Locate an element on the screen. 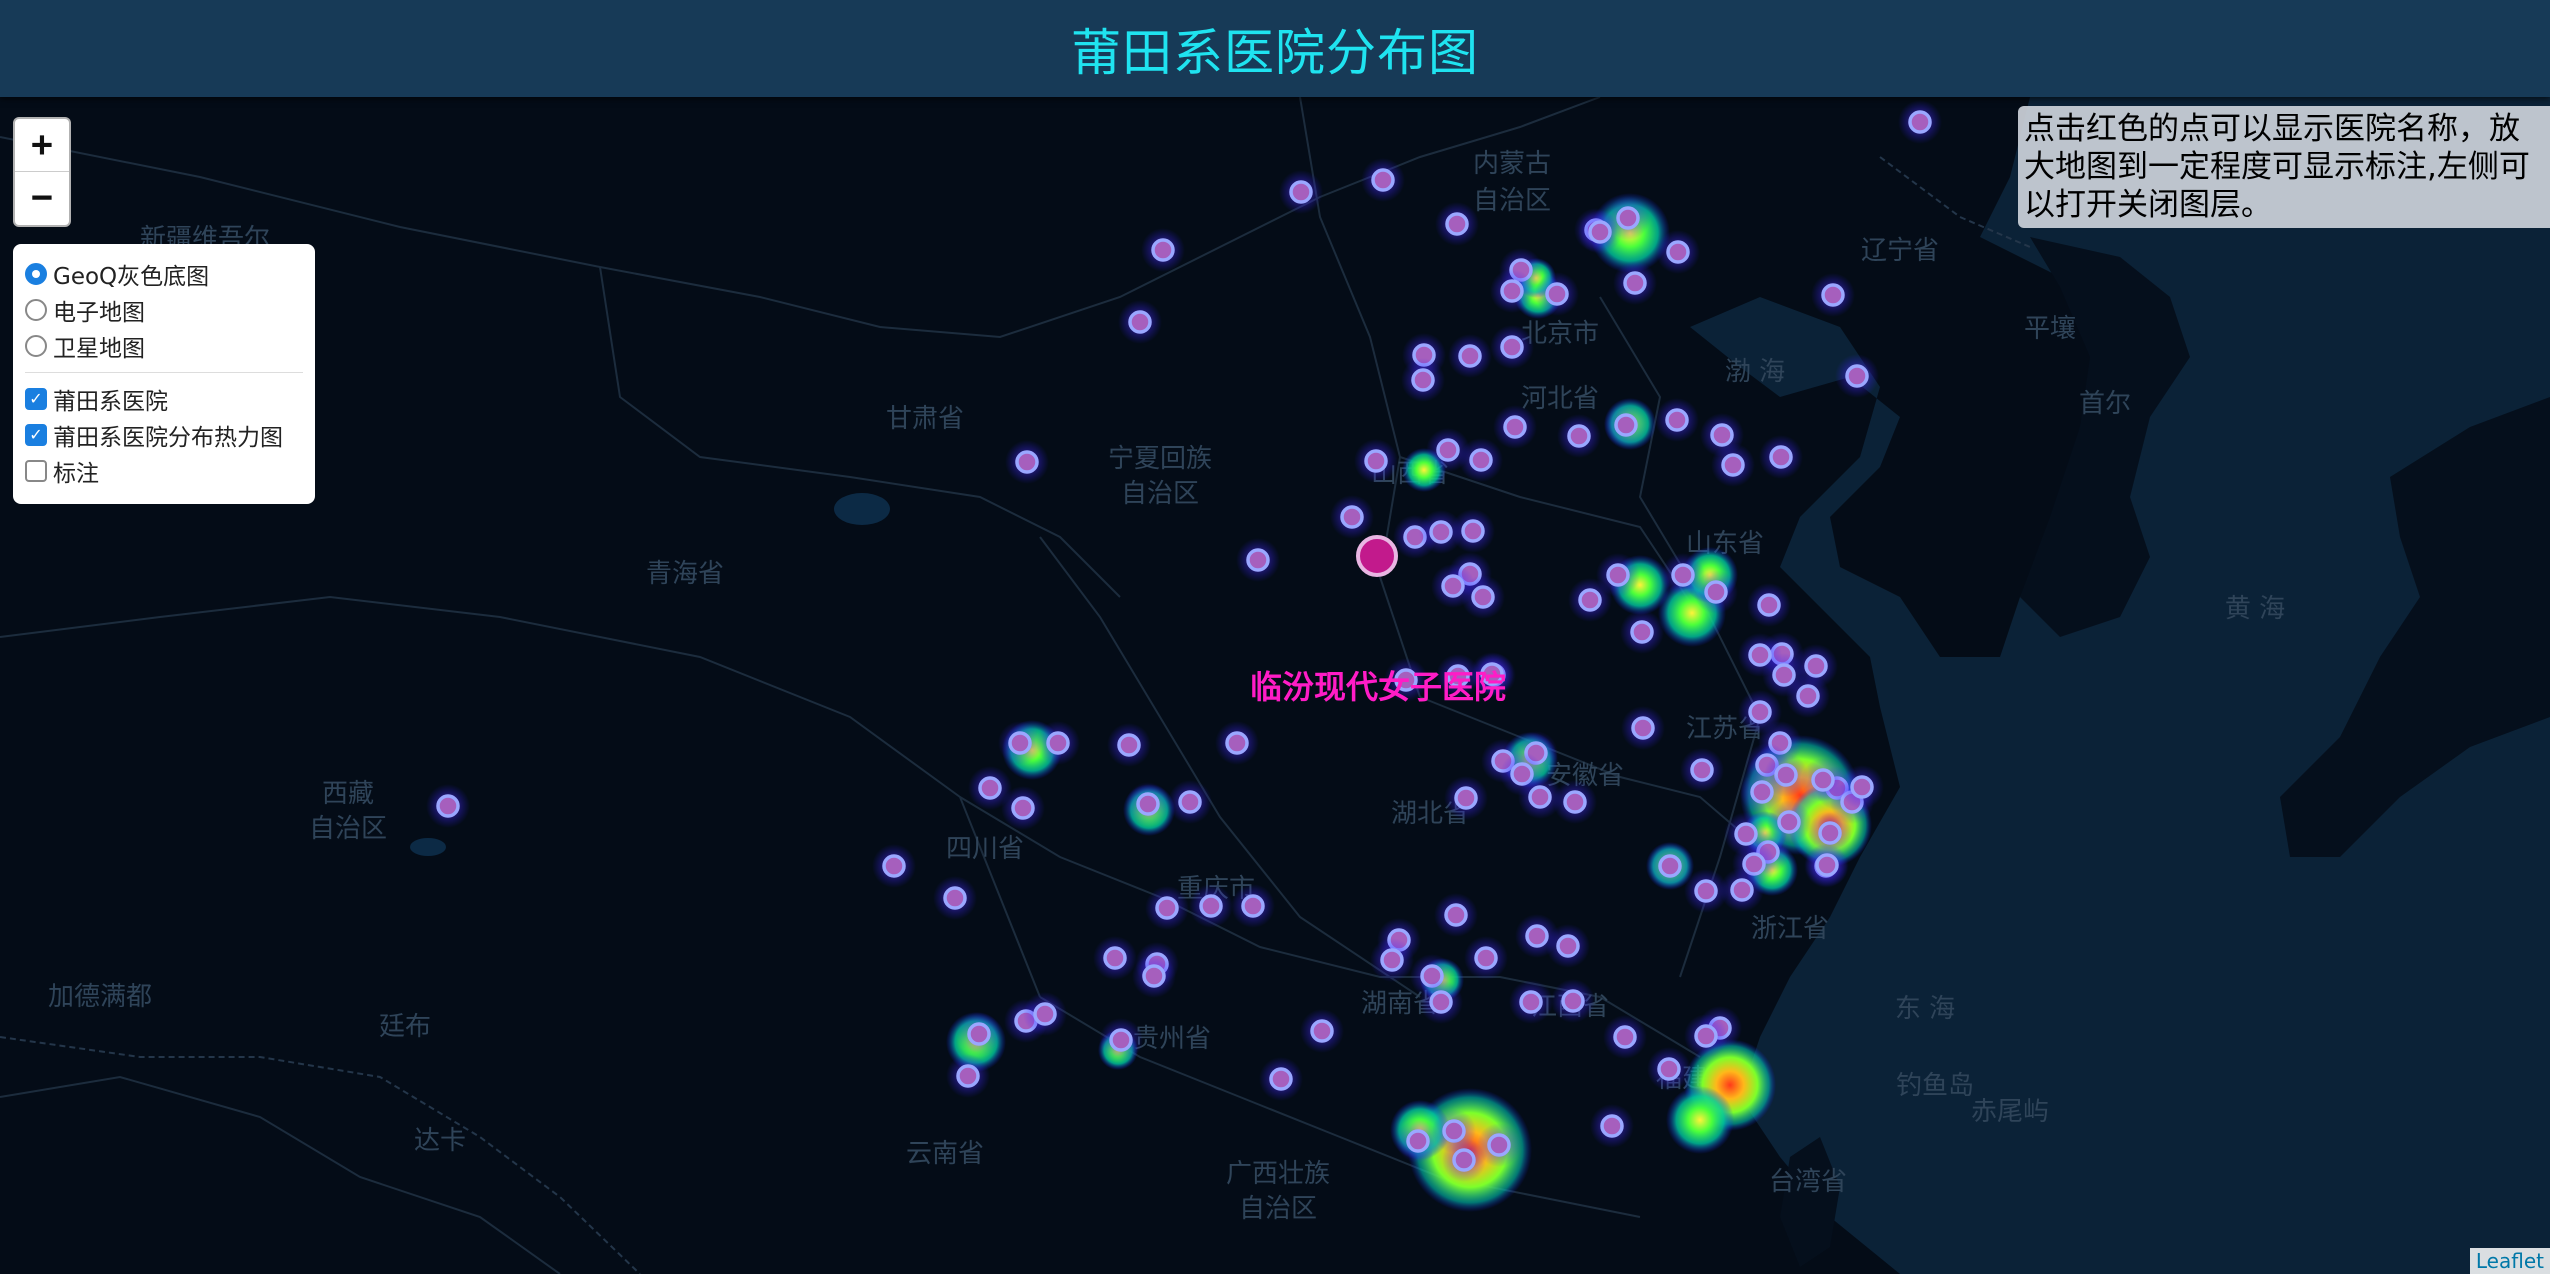  base-layer-electronic: 电子地图 is located at coordinates (170, 310).